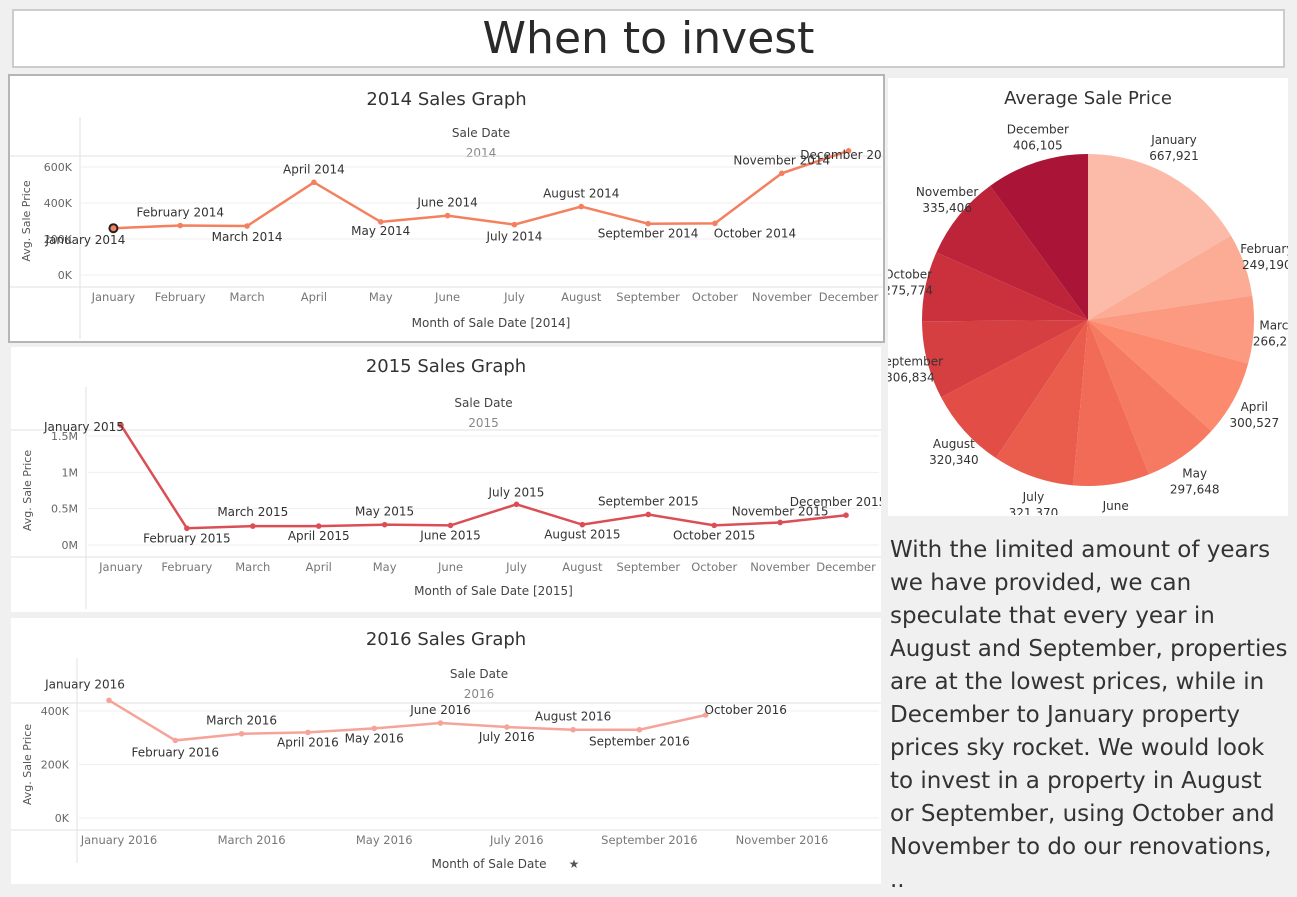 Image resolution: width=1297 pixels, height=897 pixels. I want to click on chart-title-2014: 2014 Sales Graph, so click(446, 99).